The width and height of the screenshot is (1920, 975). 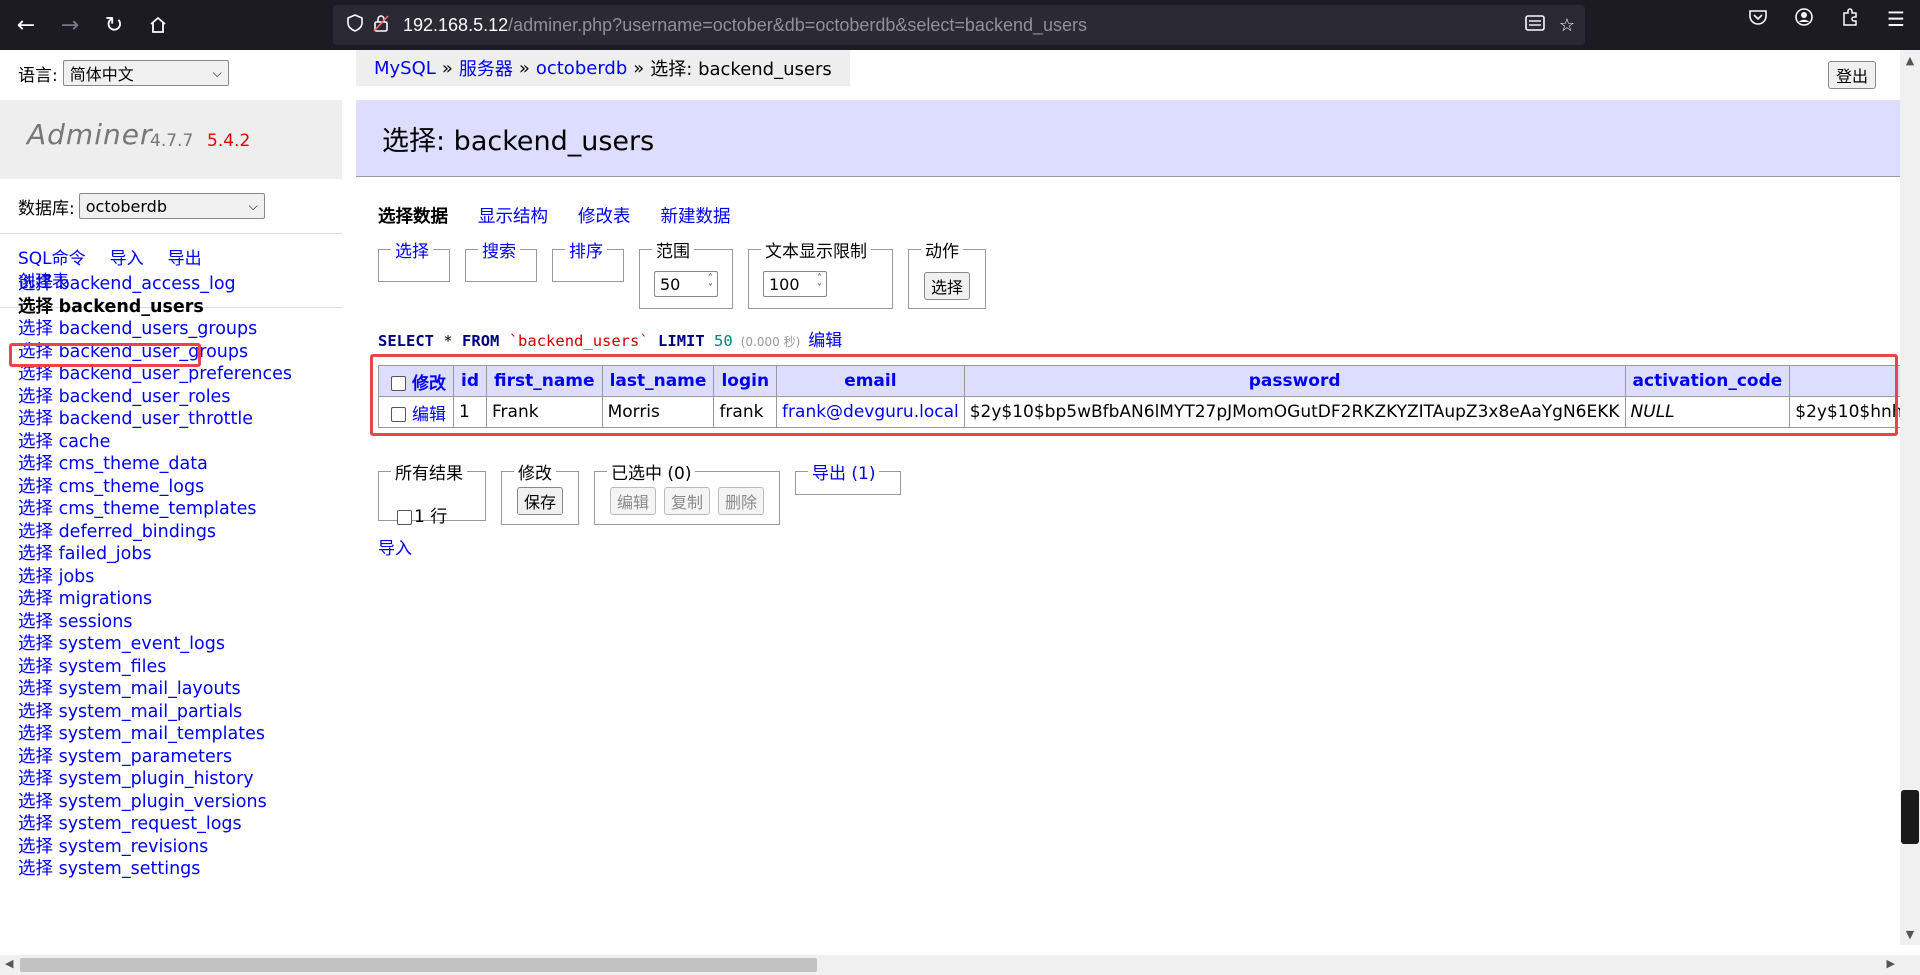 What do you see at coordinates (130, 869) in the screenshot?
I see `table-name-link: system_settings` at bounding box center [130, 869].